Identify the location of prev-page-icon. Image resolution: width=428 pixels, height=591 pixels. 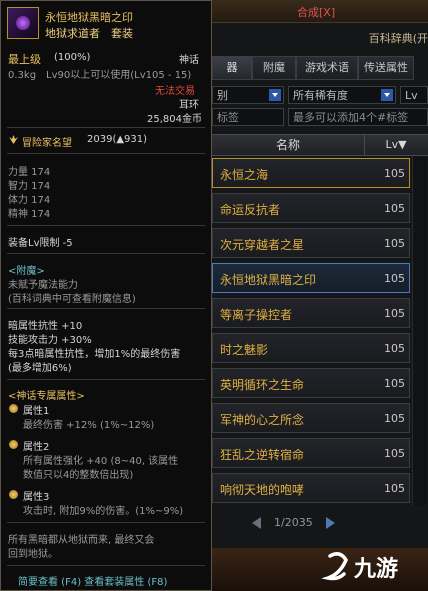
(256, 523).